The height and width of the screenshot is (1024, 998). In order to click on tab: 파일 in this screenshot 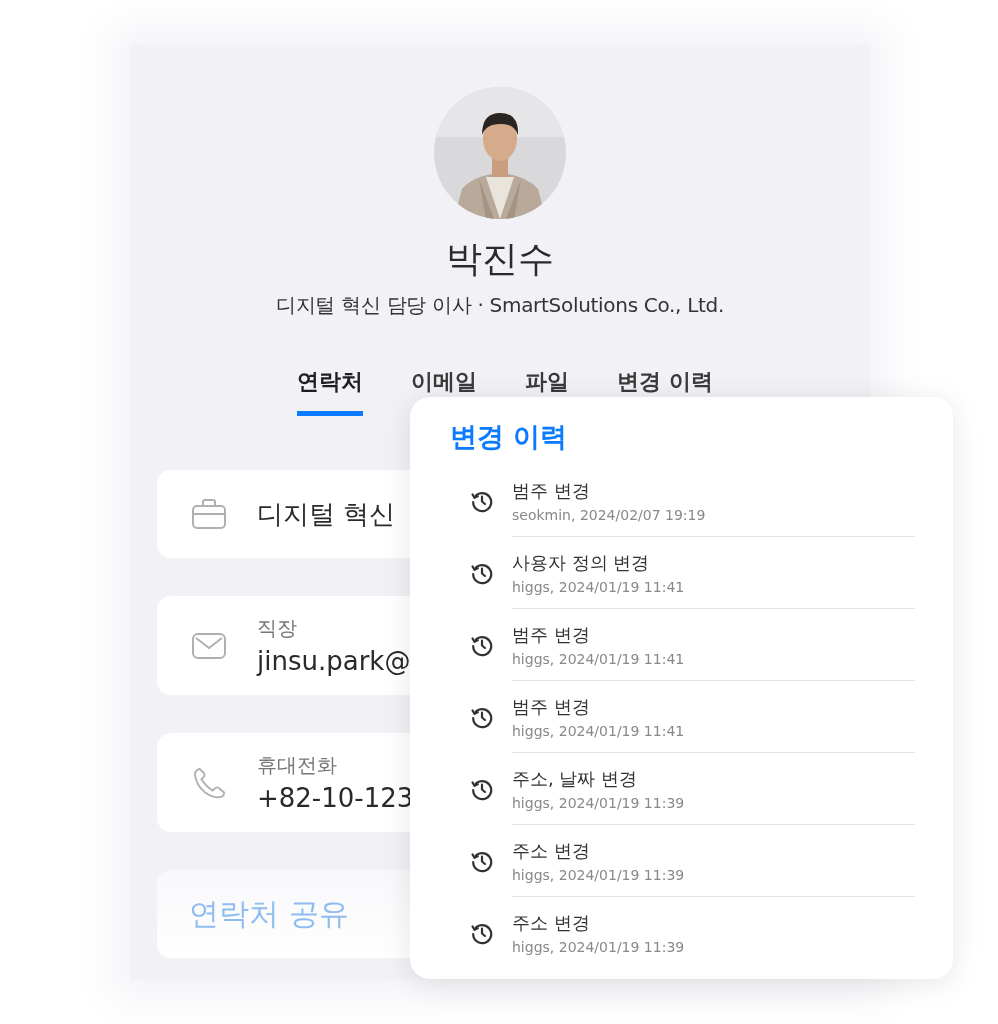, I will do `click(547, 391)`.